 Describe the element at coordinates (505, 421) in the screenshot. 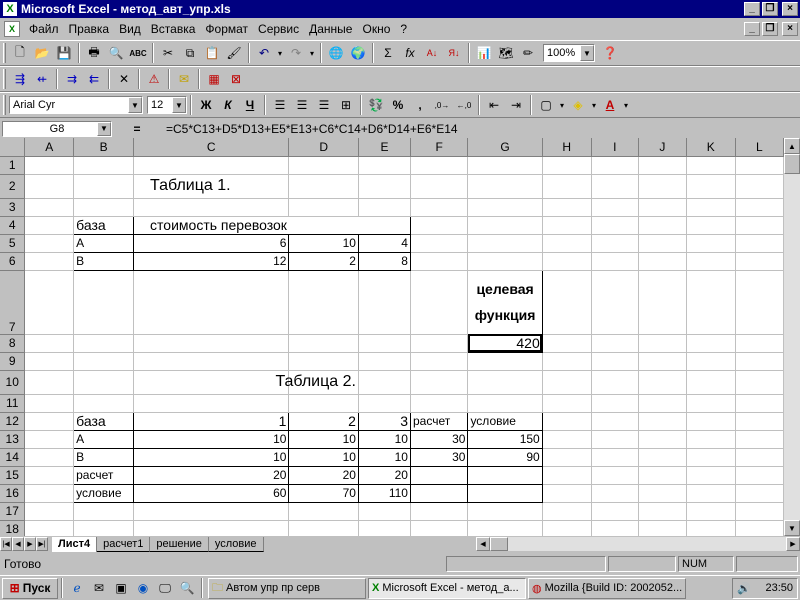

I see `t2-header-cell: условие` at that location.